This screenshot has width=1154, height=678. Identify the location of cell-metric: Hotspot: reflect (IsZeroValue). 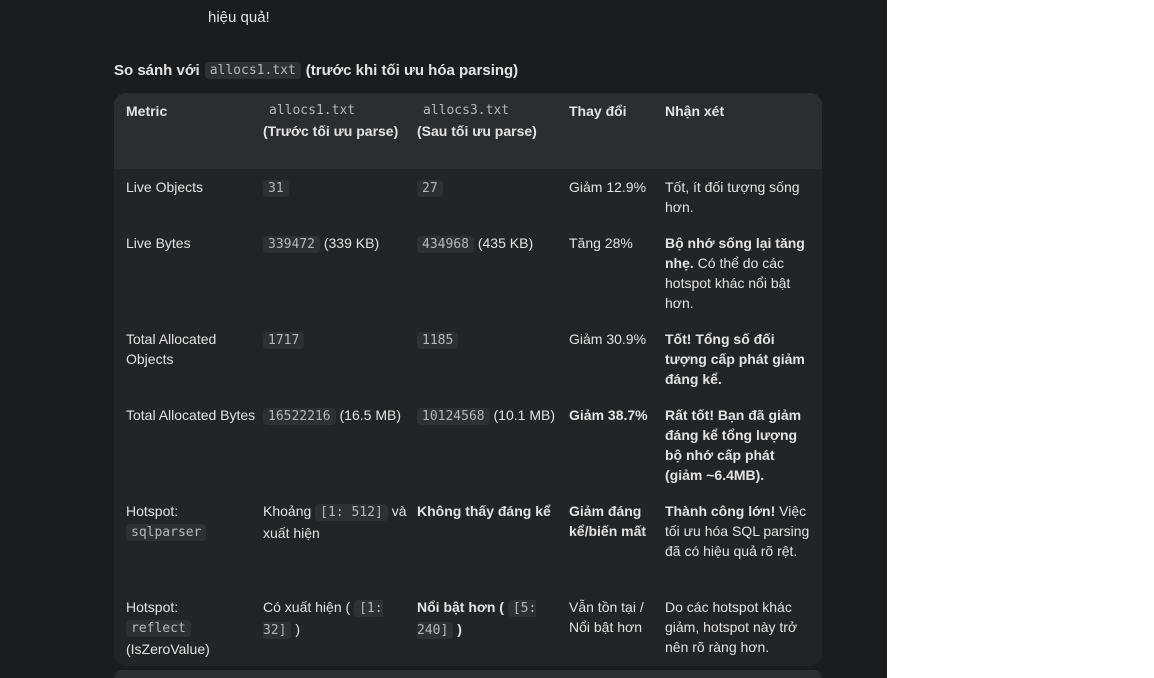
(191, 628).